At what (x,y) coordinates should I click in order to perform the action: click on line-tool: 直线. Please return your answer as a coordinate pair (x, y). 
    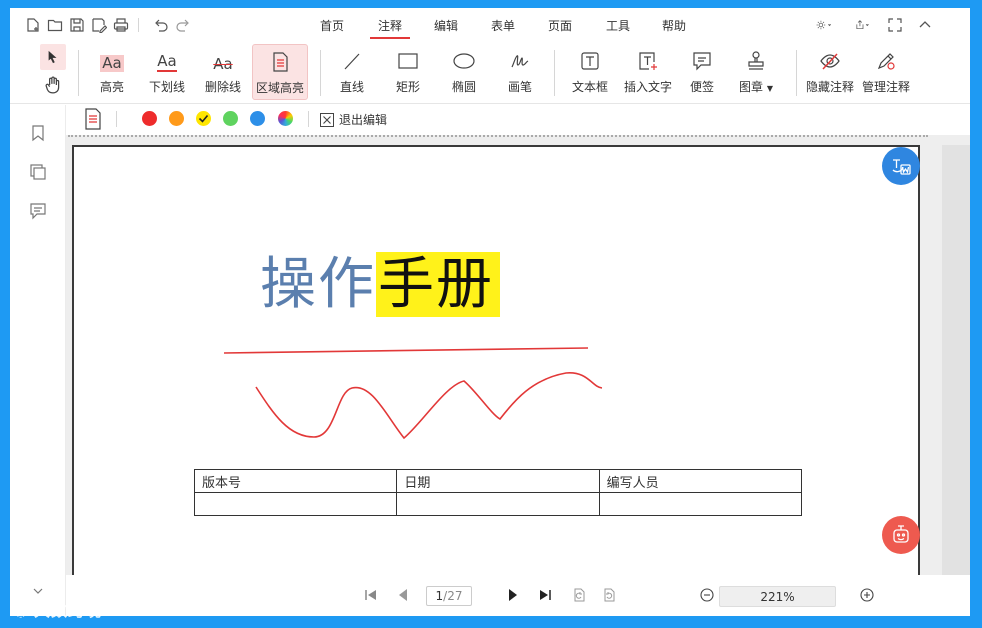
    Looking at the image, I should click on (352, 72).